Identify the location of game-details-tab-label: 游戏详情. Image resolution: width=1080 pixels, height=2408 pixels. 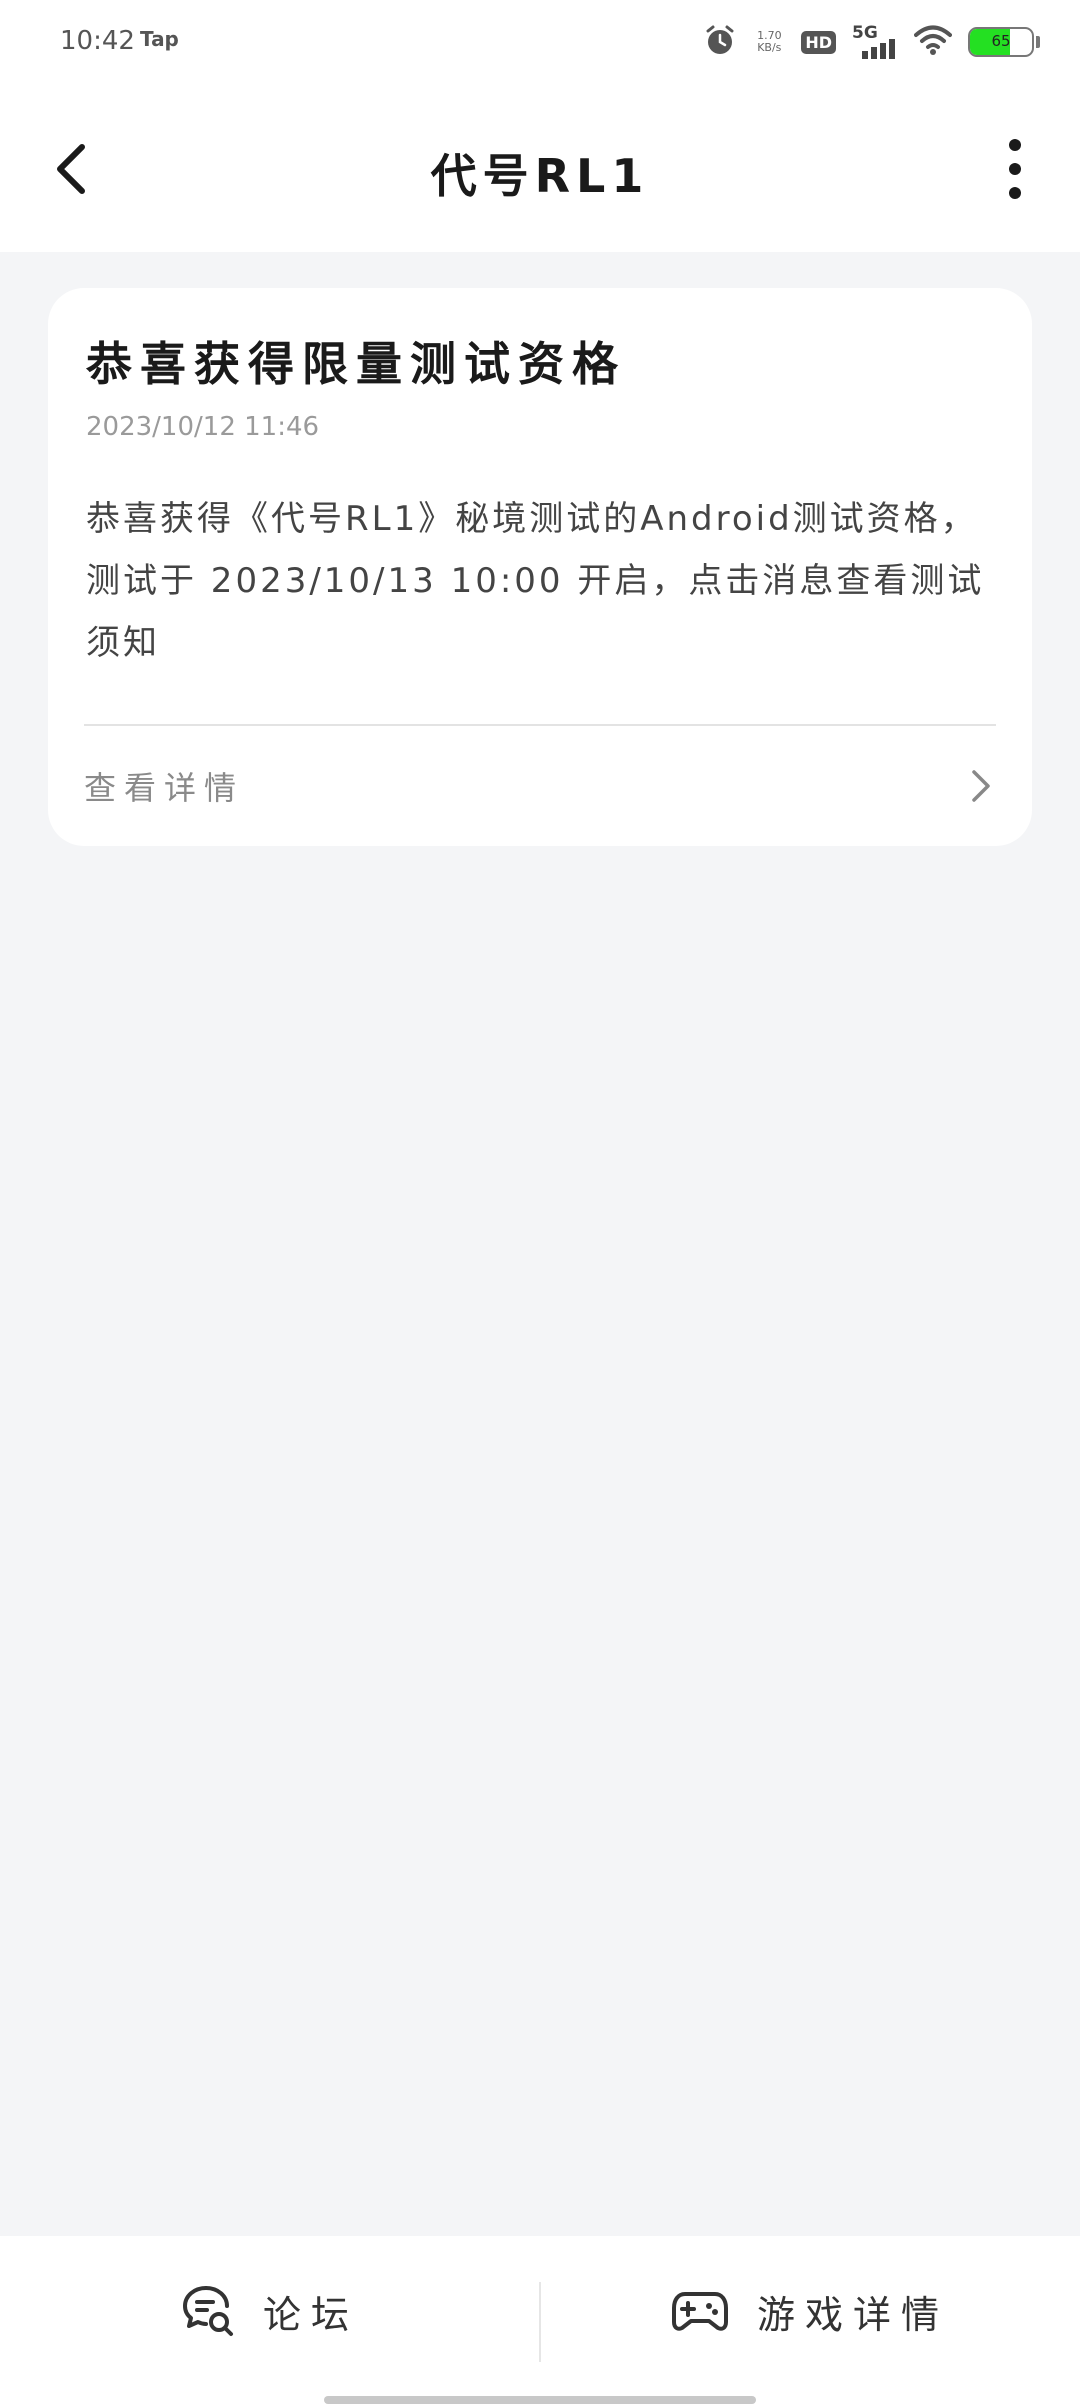
(852, 2314).